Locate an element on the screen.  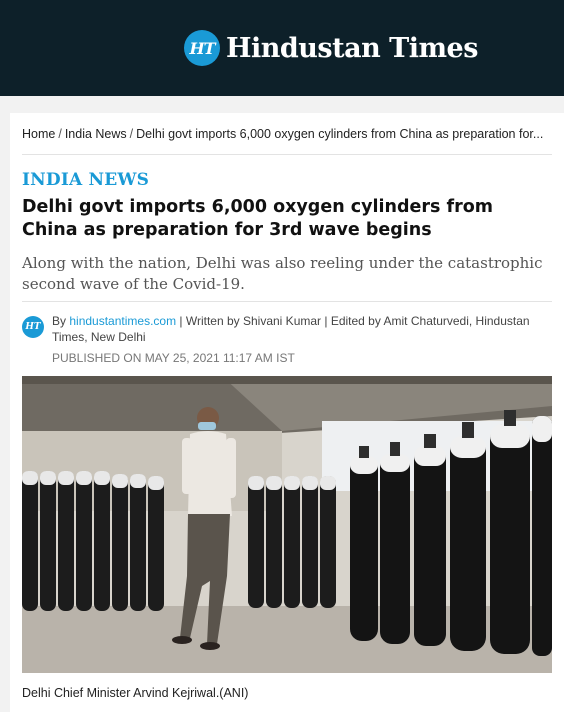
byline-source-link: hindustantimes.com is located at coordinates (122, 321).